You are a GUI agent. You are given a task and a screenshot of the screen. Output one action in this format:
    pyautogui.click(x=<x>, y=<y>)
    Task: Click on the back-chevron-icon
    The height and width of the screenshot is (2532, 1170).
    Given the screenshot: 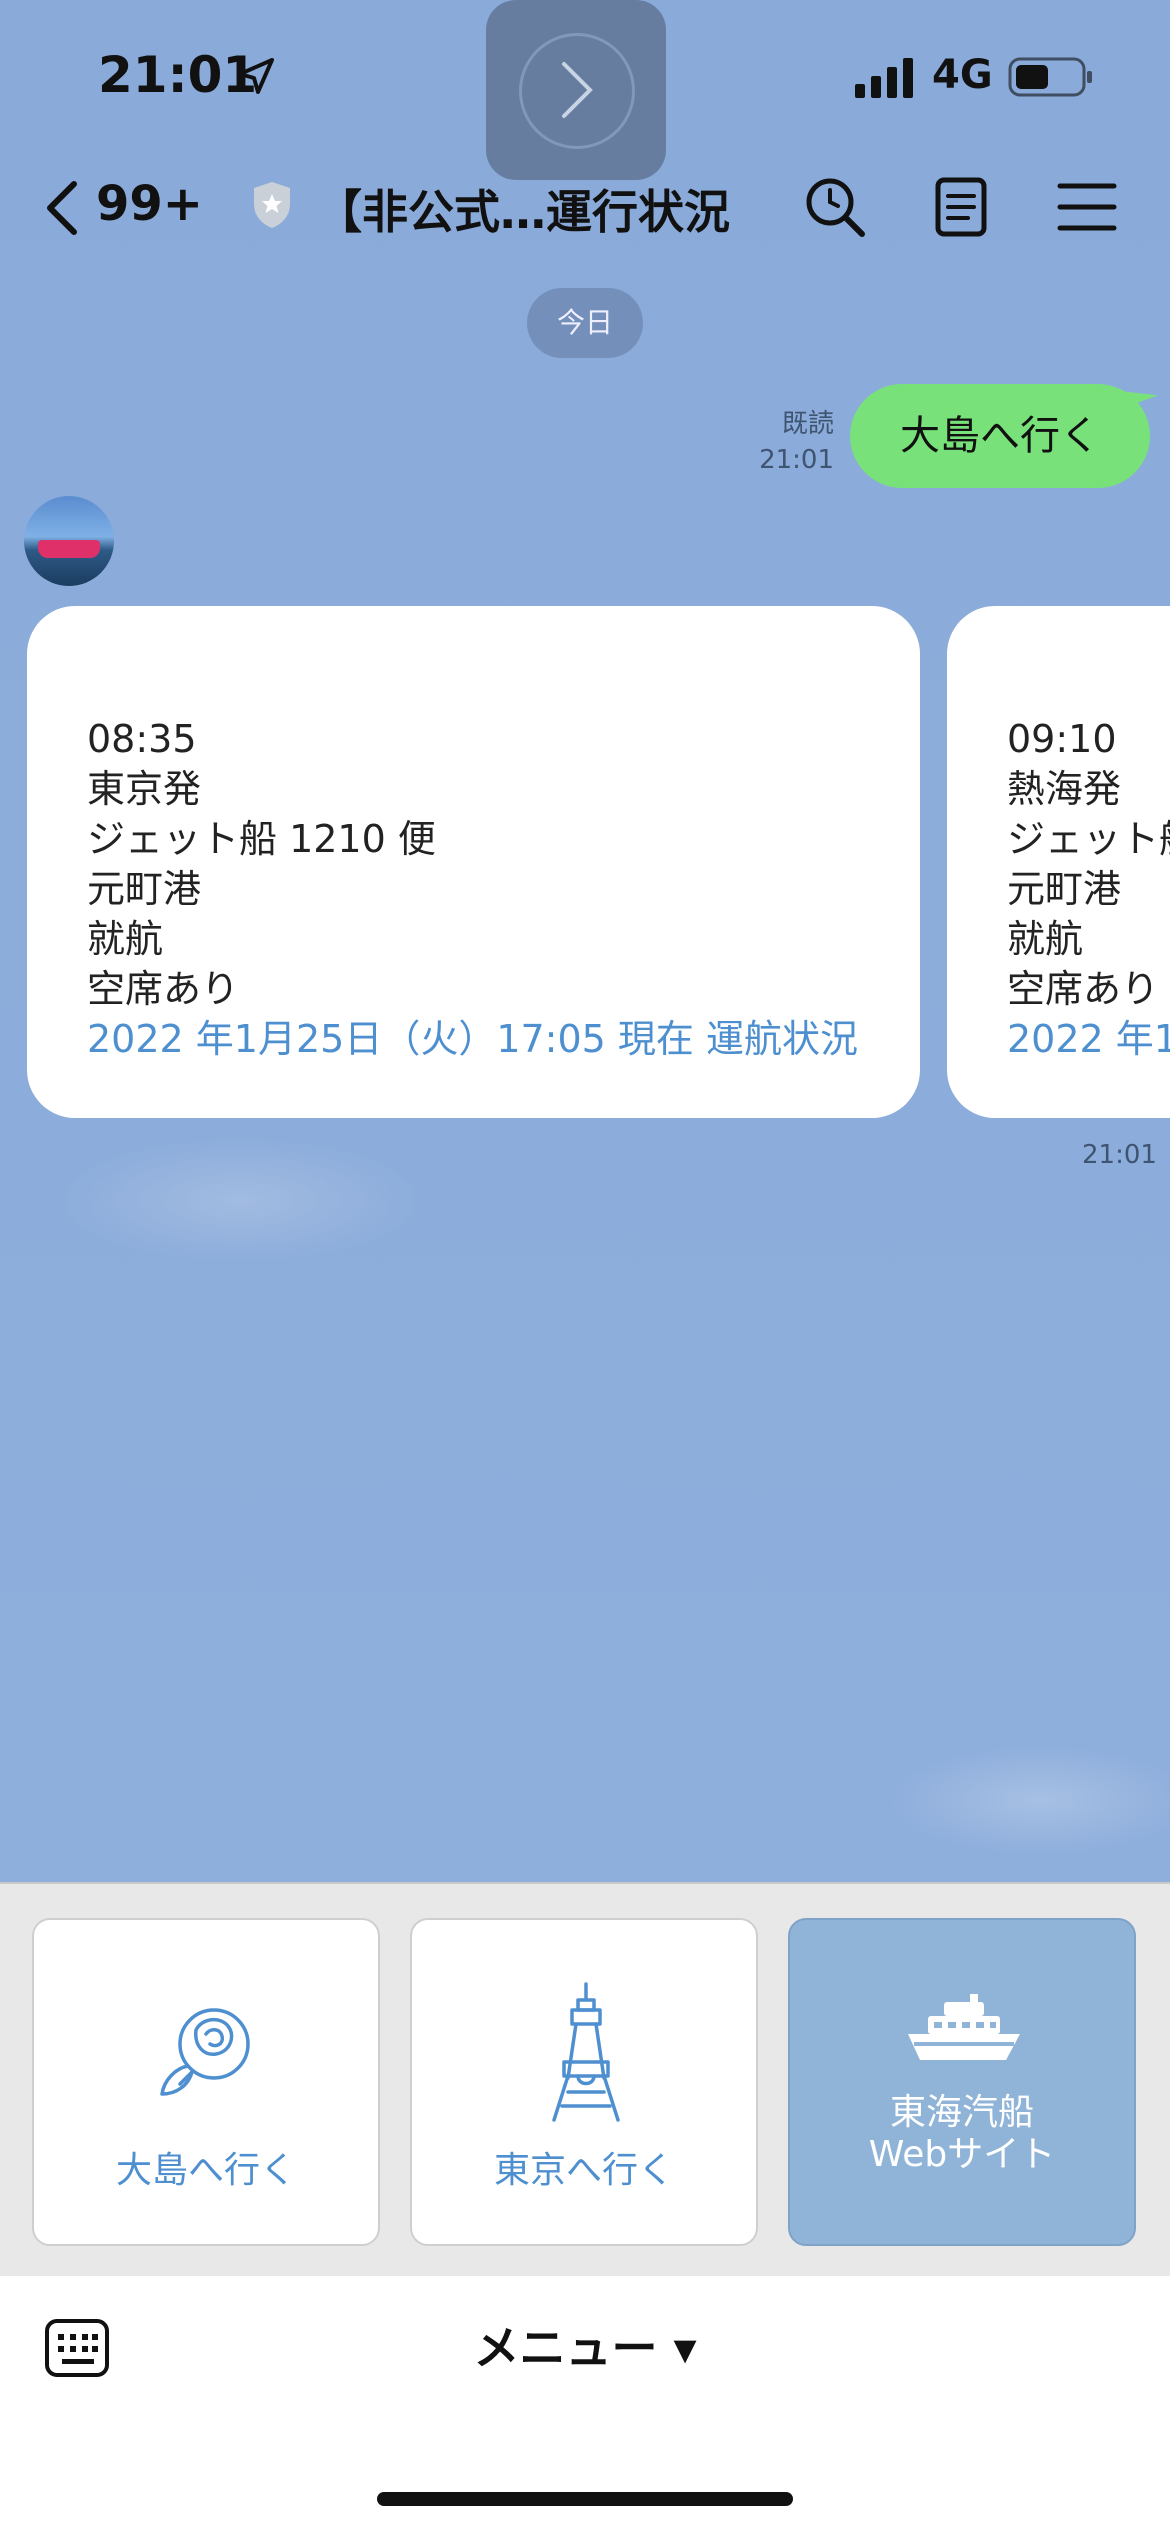 What is the action you would take?
    pyautogui.click(x=62, y=208)
    